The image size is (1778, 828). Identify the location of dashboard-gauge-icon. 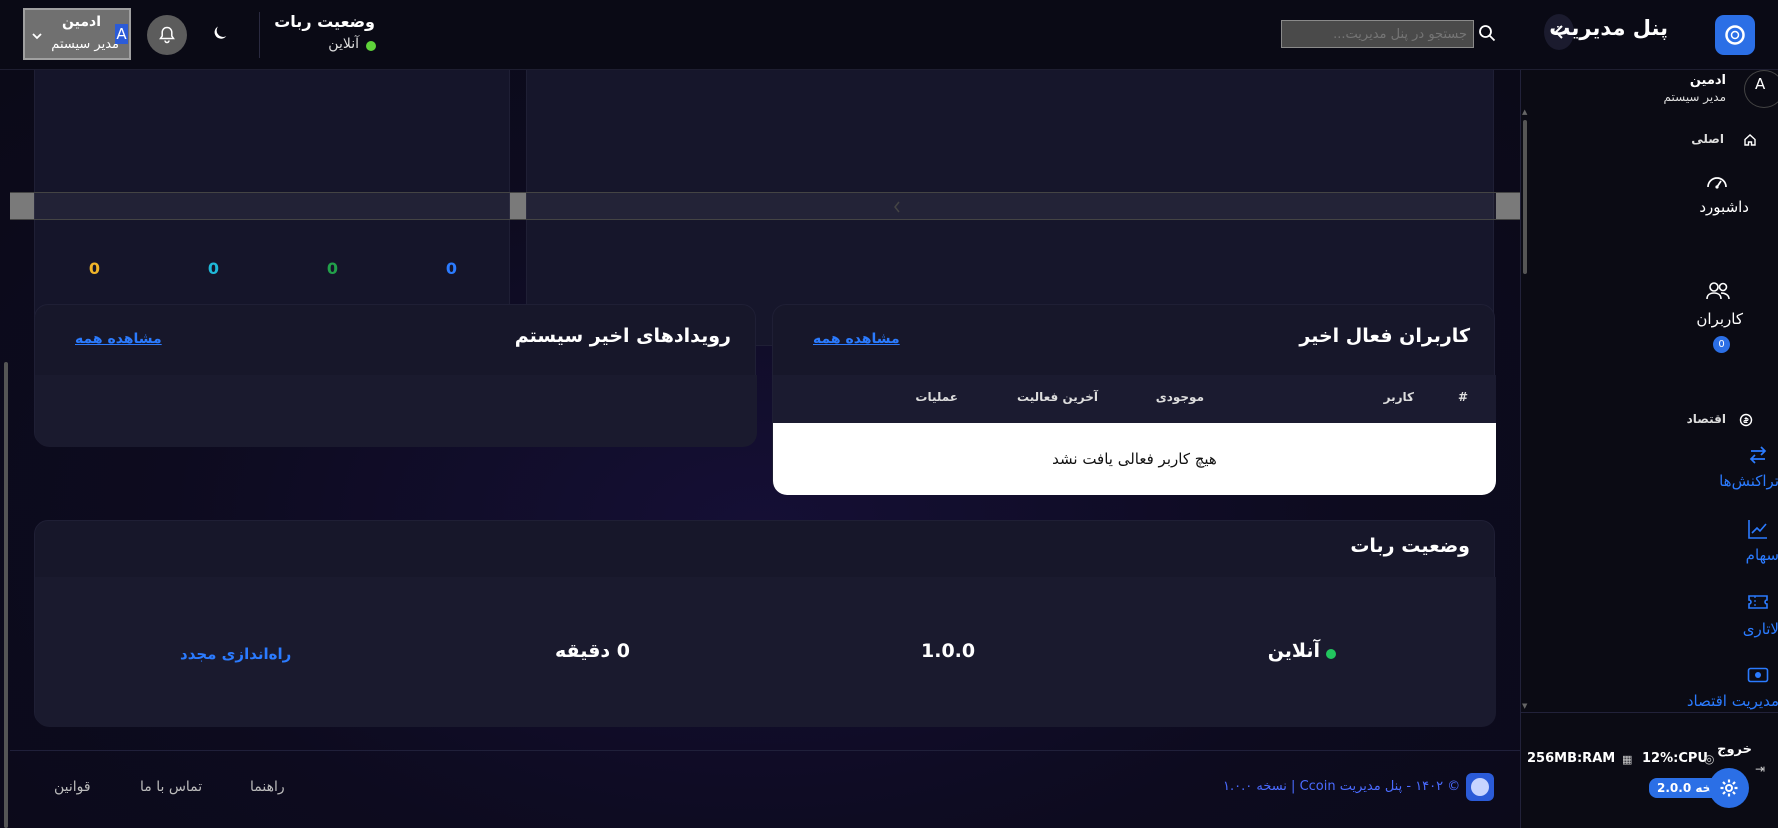
(1717, 183).